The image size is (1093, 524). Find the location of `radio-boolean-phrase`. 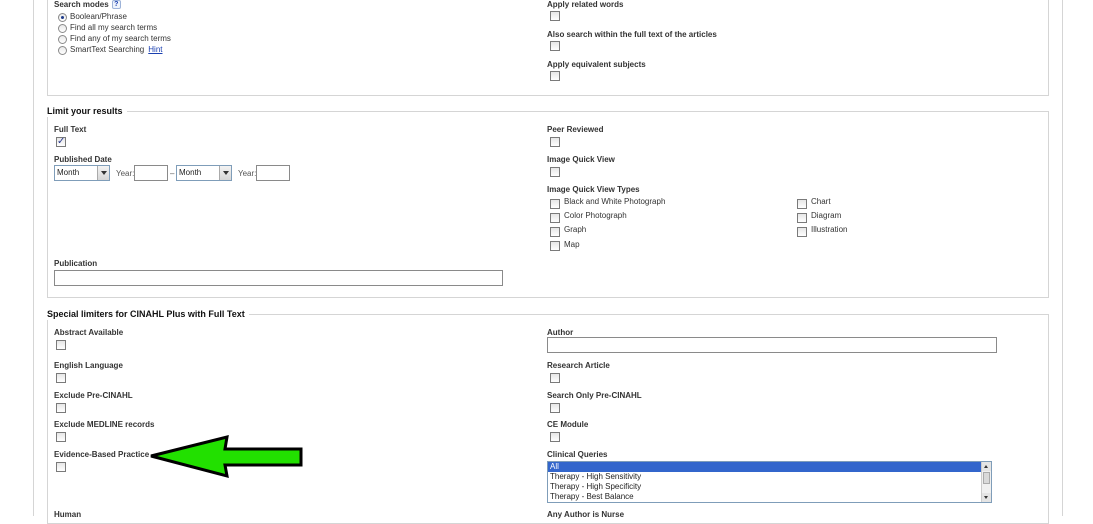

radio-boolean-phrase is located at coordinates (62, 17).